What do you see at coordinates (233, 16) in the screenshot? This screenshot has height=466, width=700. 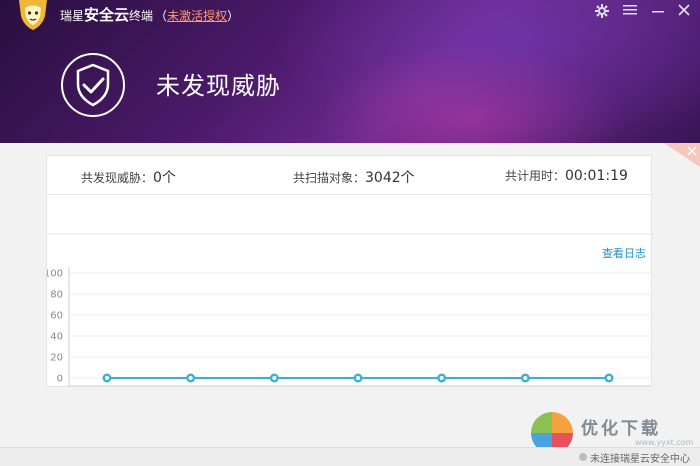 I see `license-paren-close: ）` at bounding box center [233, 16].